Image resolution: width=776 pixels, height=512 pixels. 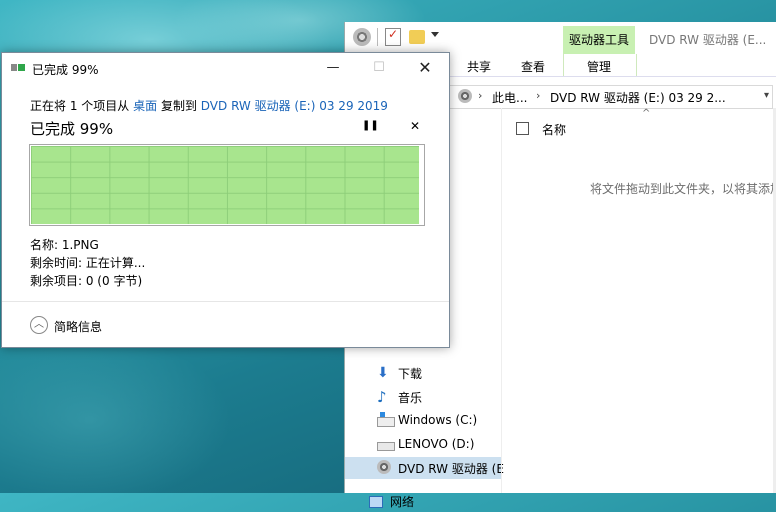 What do you see at coordinates (522, 128) in the screenshot?
I see `select-all-checkbox` at bounding box center [522, 128].